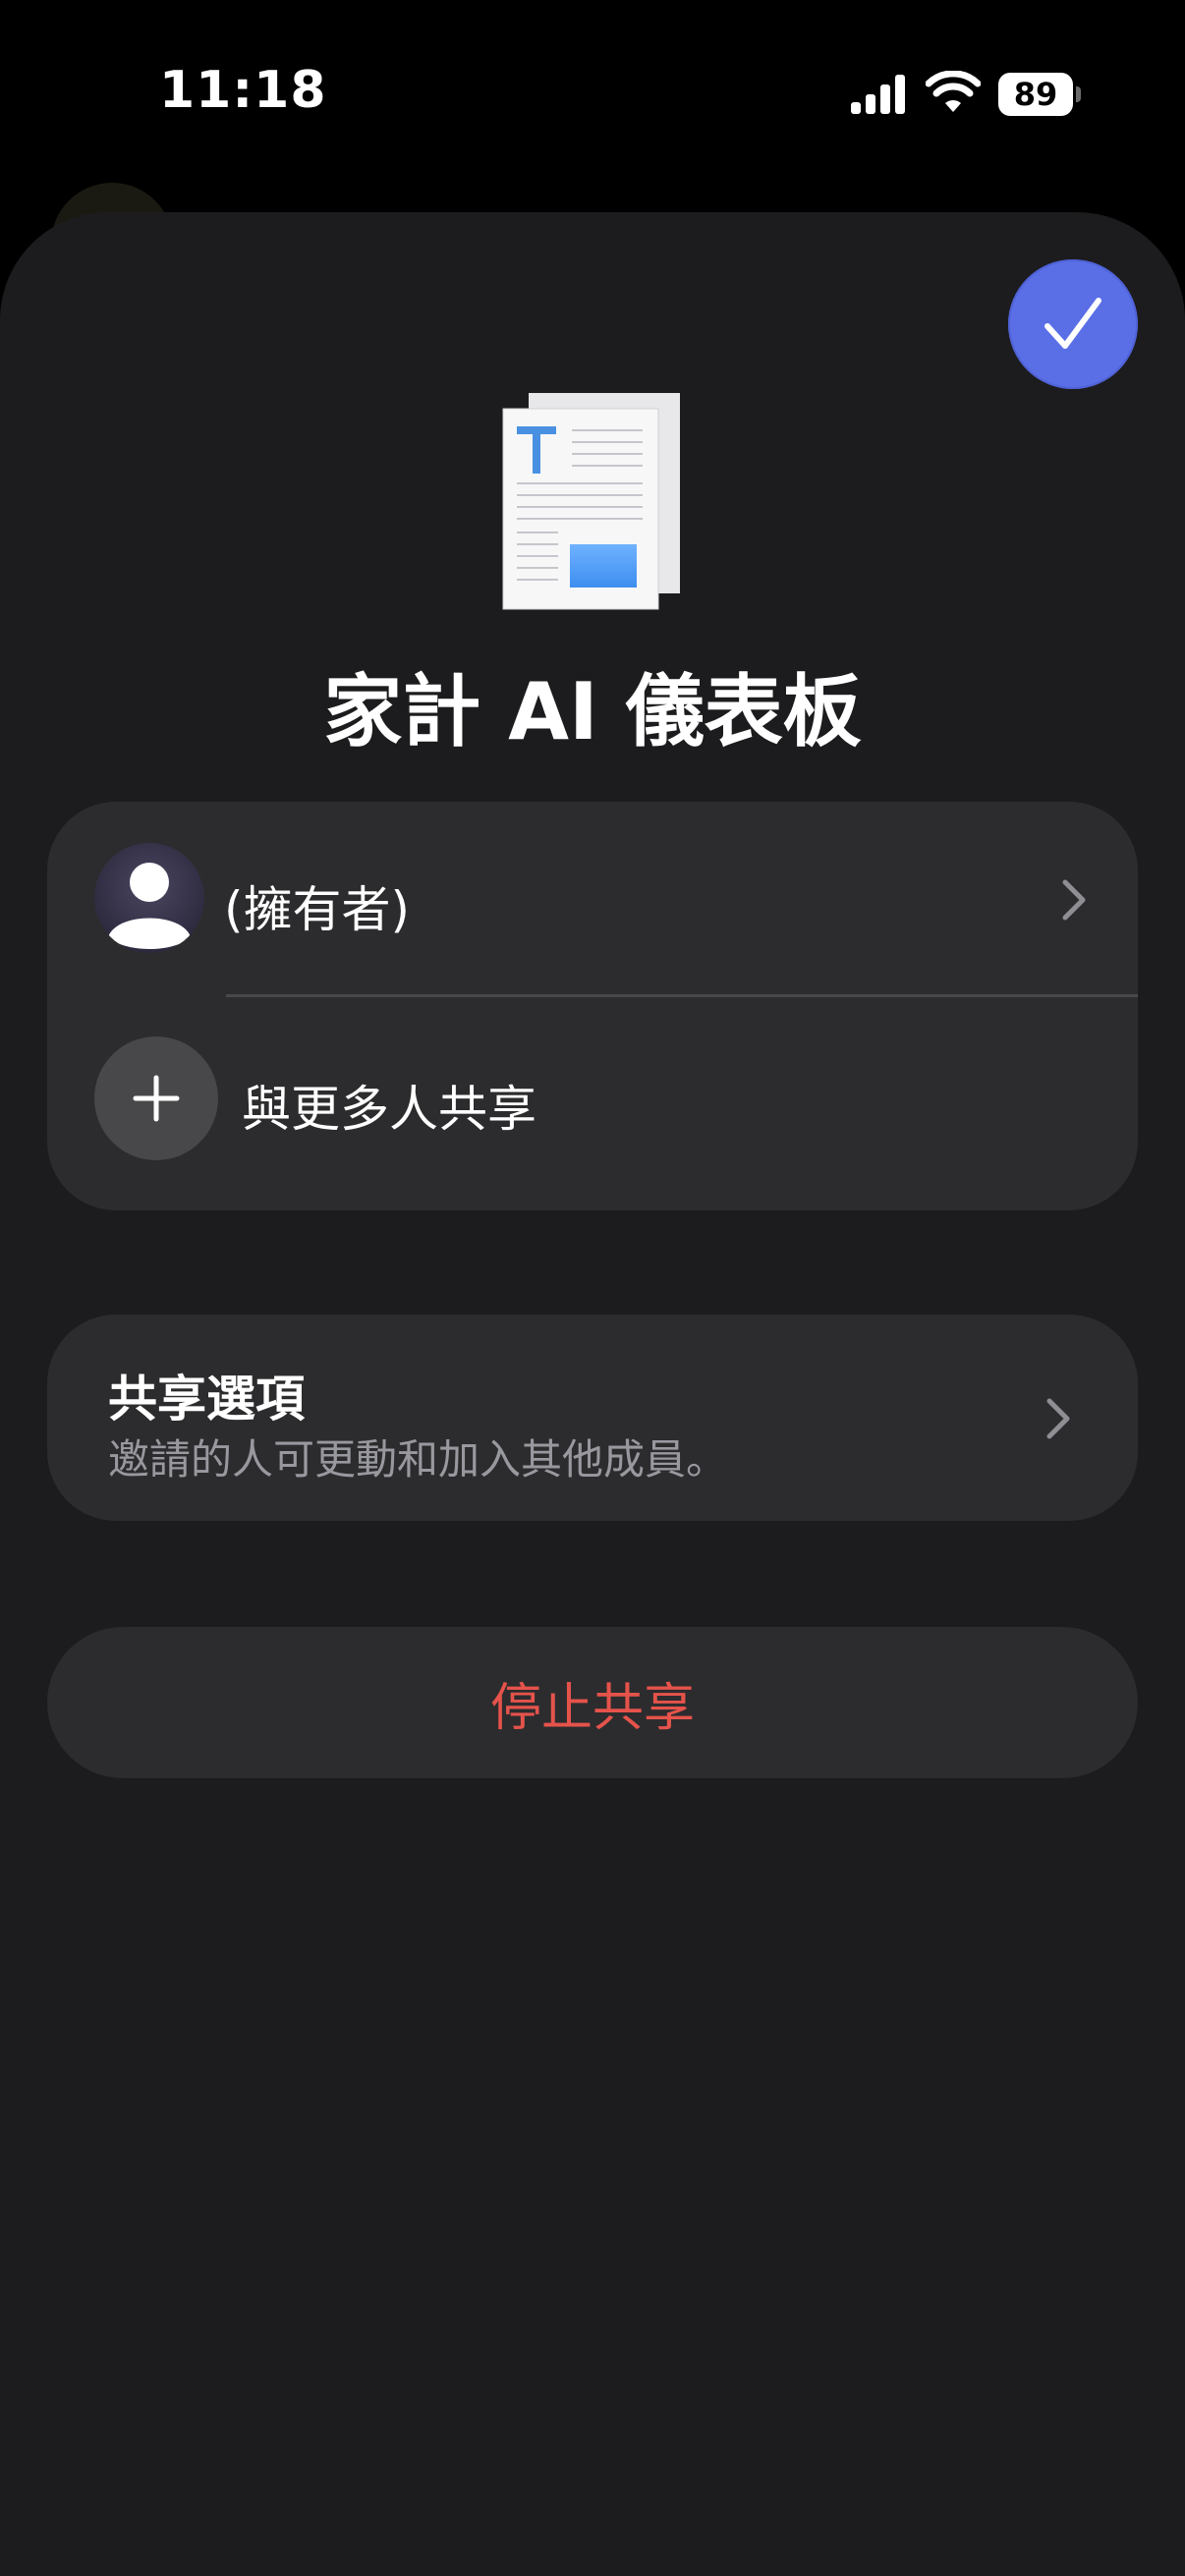 The image size is (1185, 2576). I want to click on document-title: 家計 AI 儀表板, so click(592, 711).